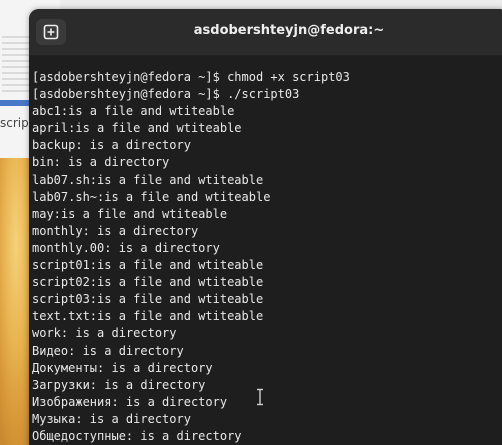 The height and width of the screenshot is (445, 502). Describe the element at coordinates (15, 103) in the screenshot. I see `background-accent-bar` at that location.